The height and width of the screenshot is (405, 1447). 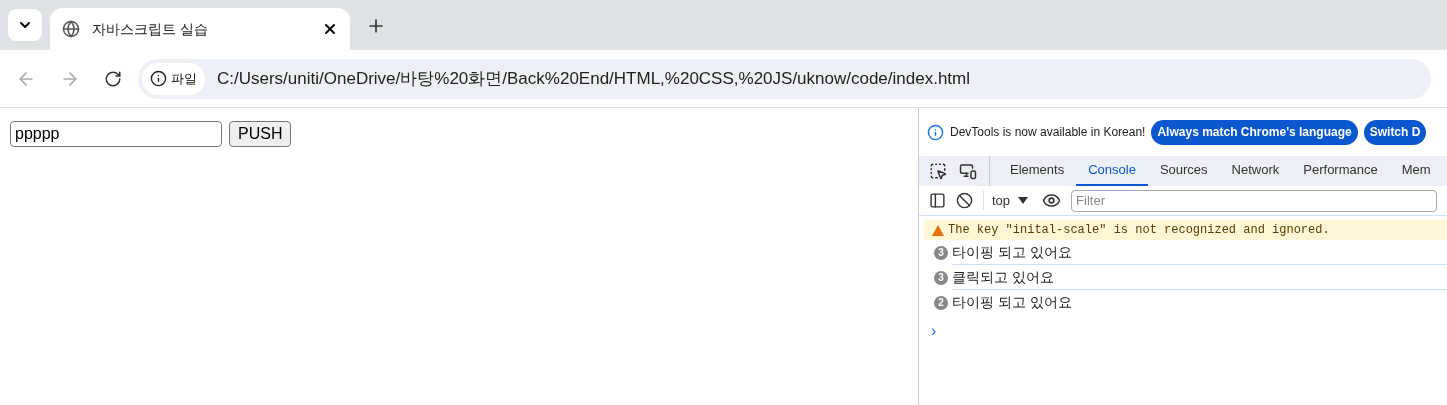 What do you see at coordinates (1254, 132) in the screenshot?
I see `language-button: Always match Chrome's language` at bounding box center [1254, 132].